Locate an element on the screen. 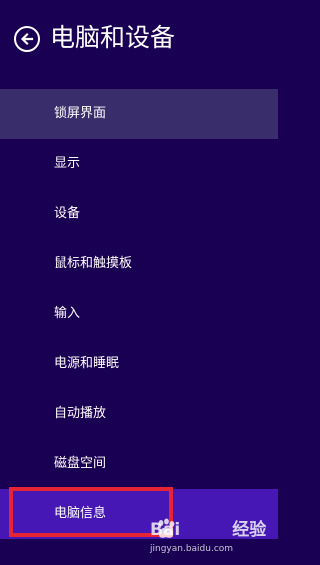  menu-item-label: 输入 is located at coordinates (67, 313).